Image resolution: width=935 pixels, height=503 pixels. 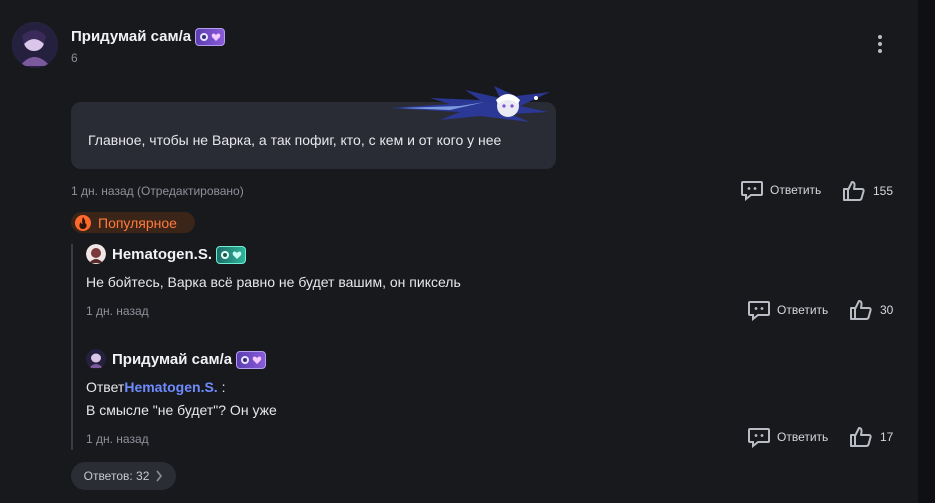 I want to click on thread-line, so click(x=72, y=347).